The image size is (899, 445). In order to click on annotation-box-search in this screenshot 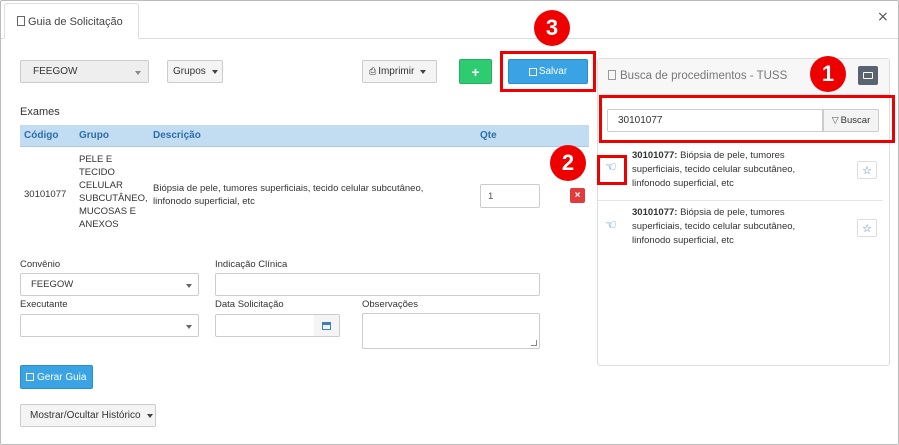, I will do `click(747, 119)`.